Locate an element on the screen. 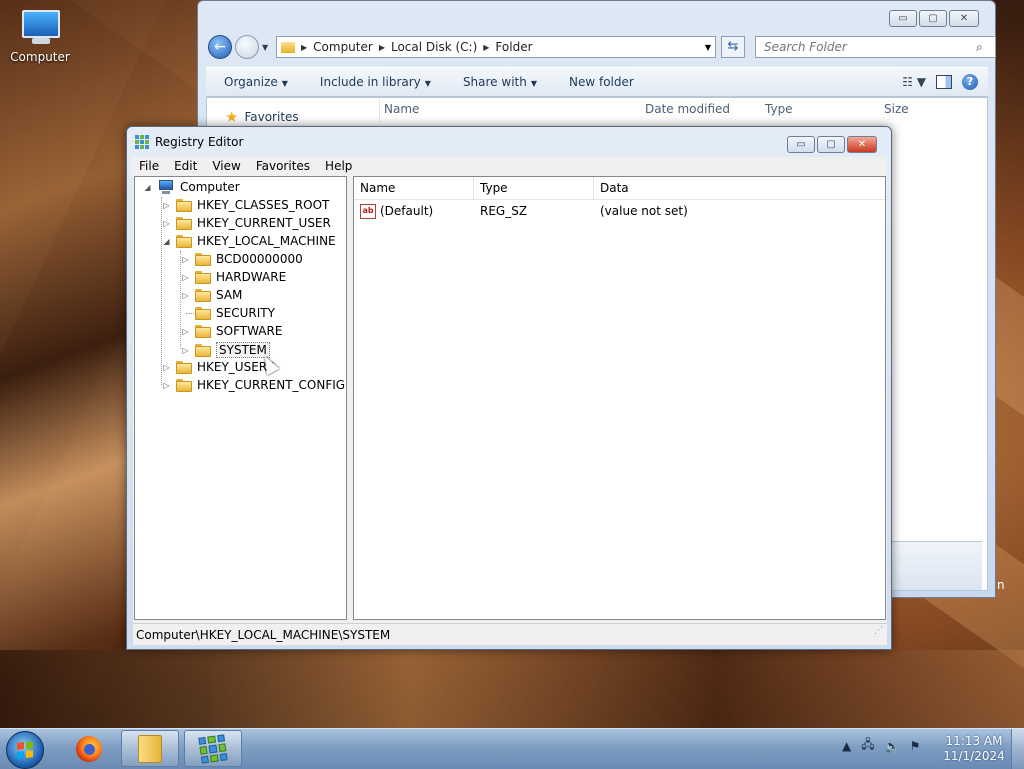  favorites-item: ★ Favorites is located at coordinates (262, 117).